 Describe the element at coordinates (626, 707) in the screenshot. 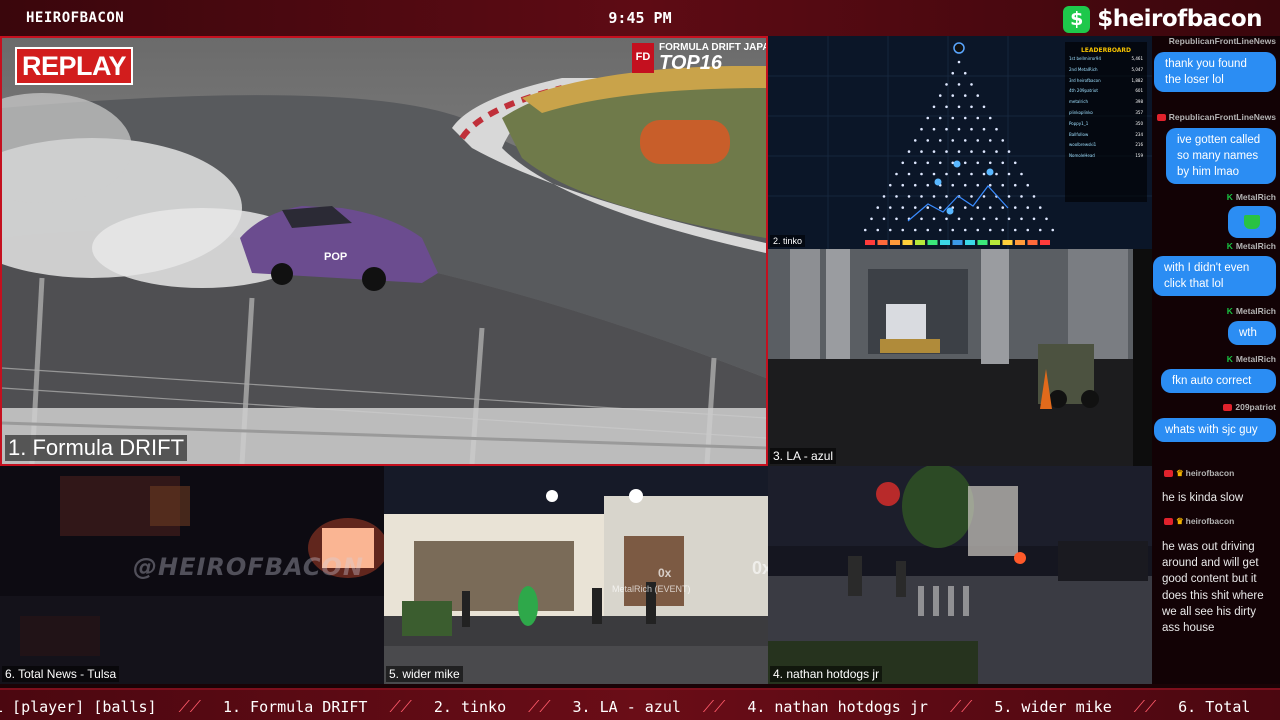

I see `ticker-item: 3. LA - azul` at that location.